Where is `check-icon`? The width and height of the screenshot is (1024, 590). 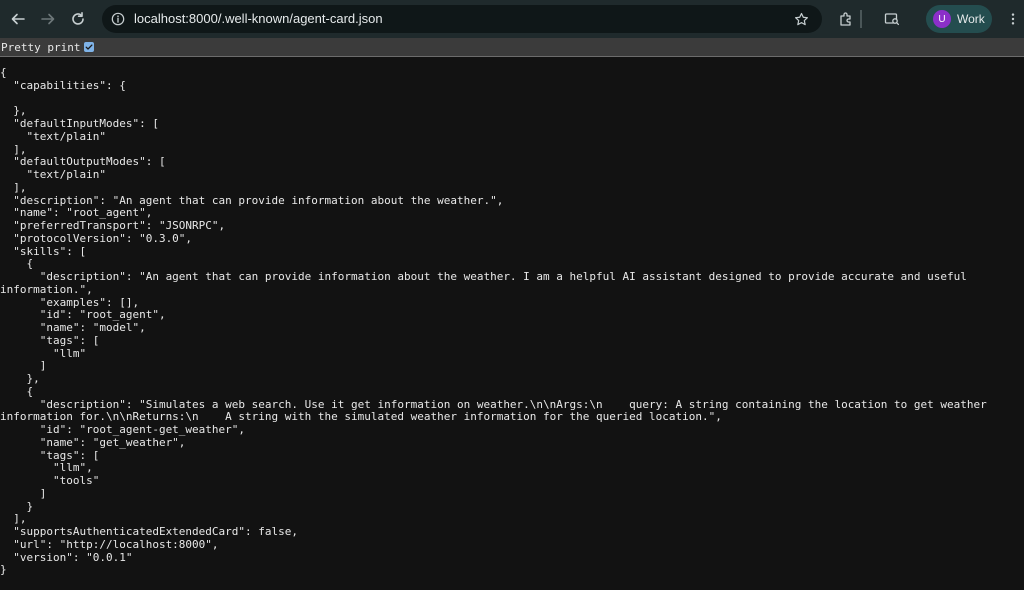
check-icon is located at coordinates (90, 47).